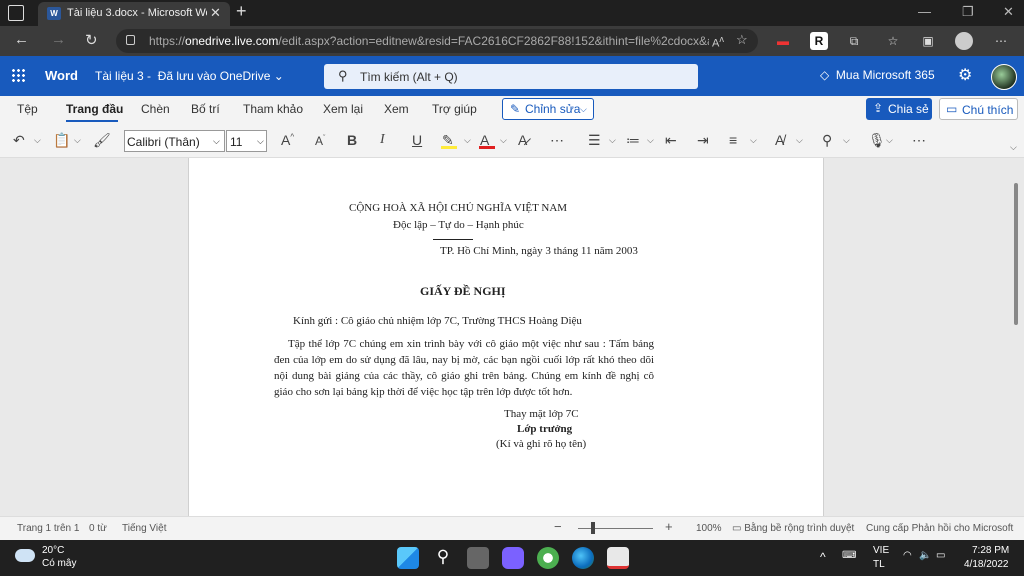  I want to click on window-close-icon: ✕, so click(1008, 12).